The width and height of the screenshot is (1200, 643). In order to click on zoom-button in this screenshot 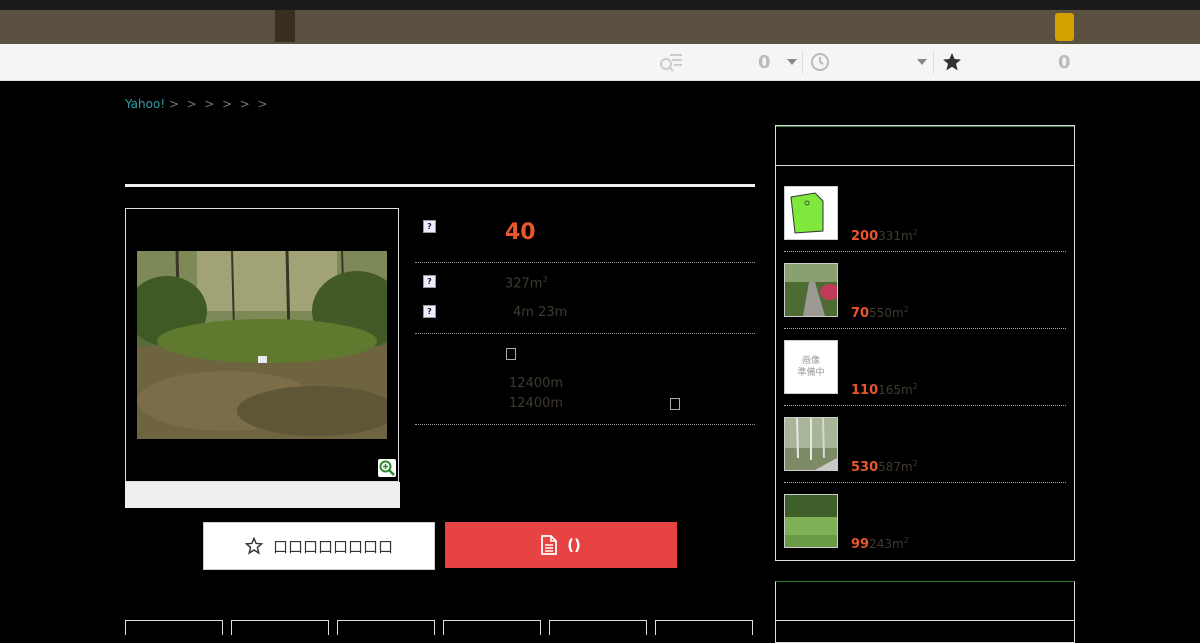, I will do `click(387, 468)`.